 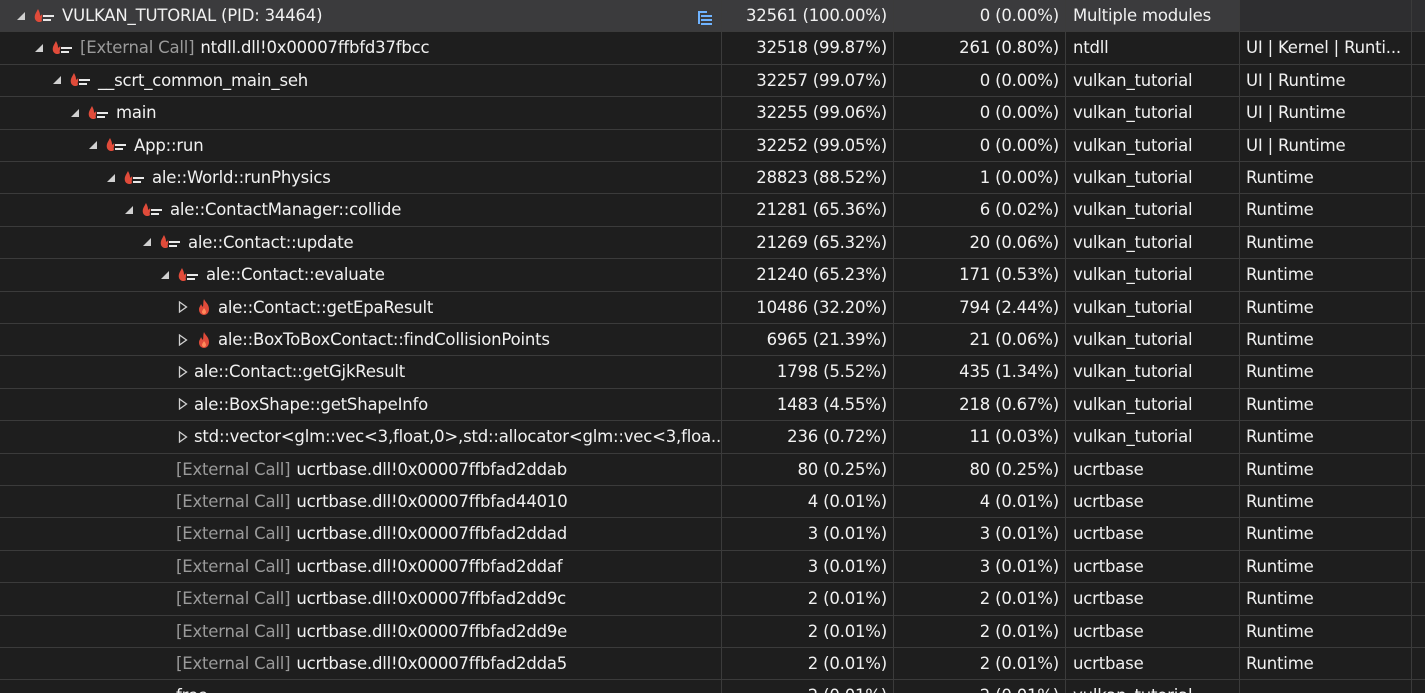 What do you see at coordinates (980, 631) in the screenshot?
I see `self-cpu-cell: 2 (0.01%)` at bounding box center [980, 631].